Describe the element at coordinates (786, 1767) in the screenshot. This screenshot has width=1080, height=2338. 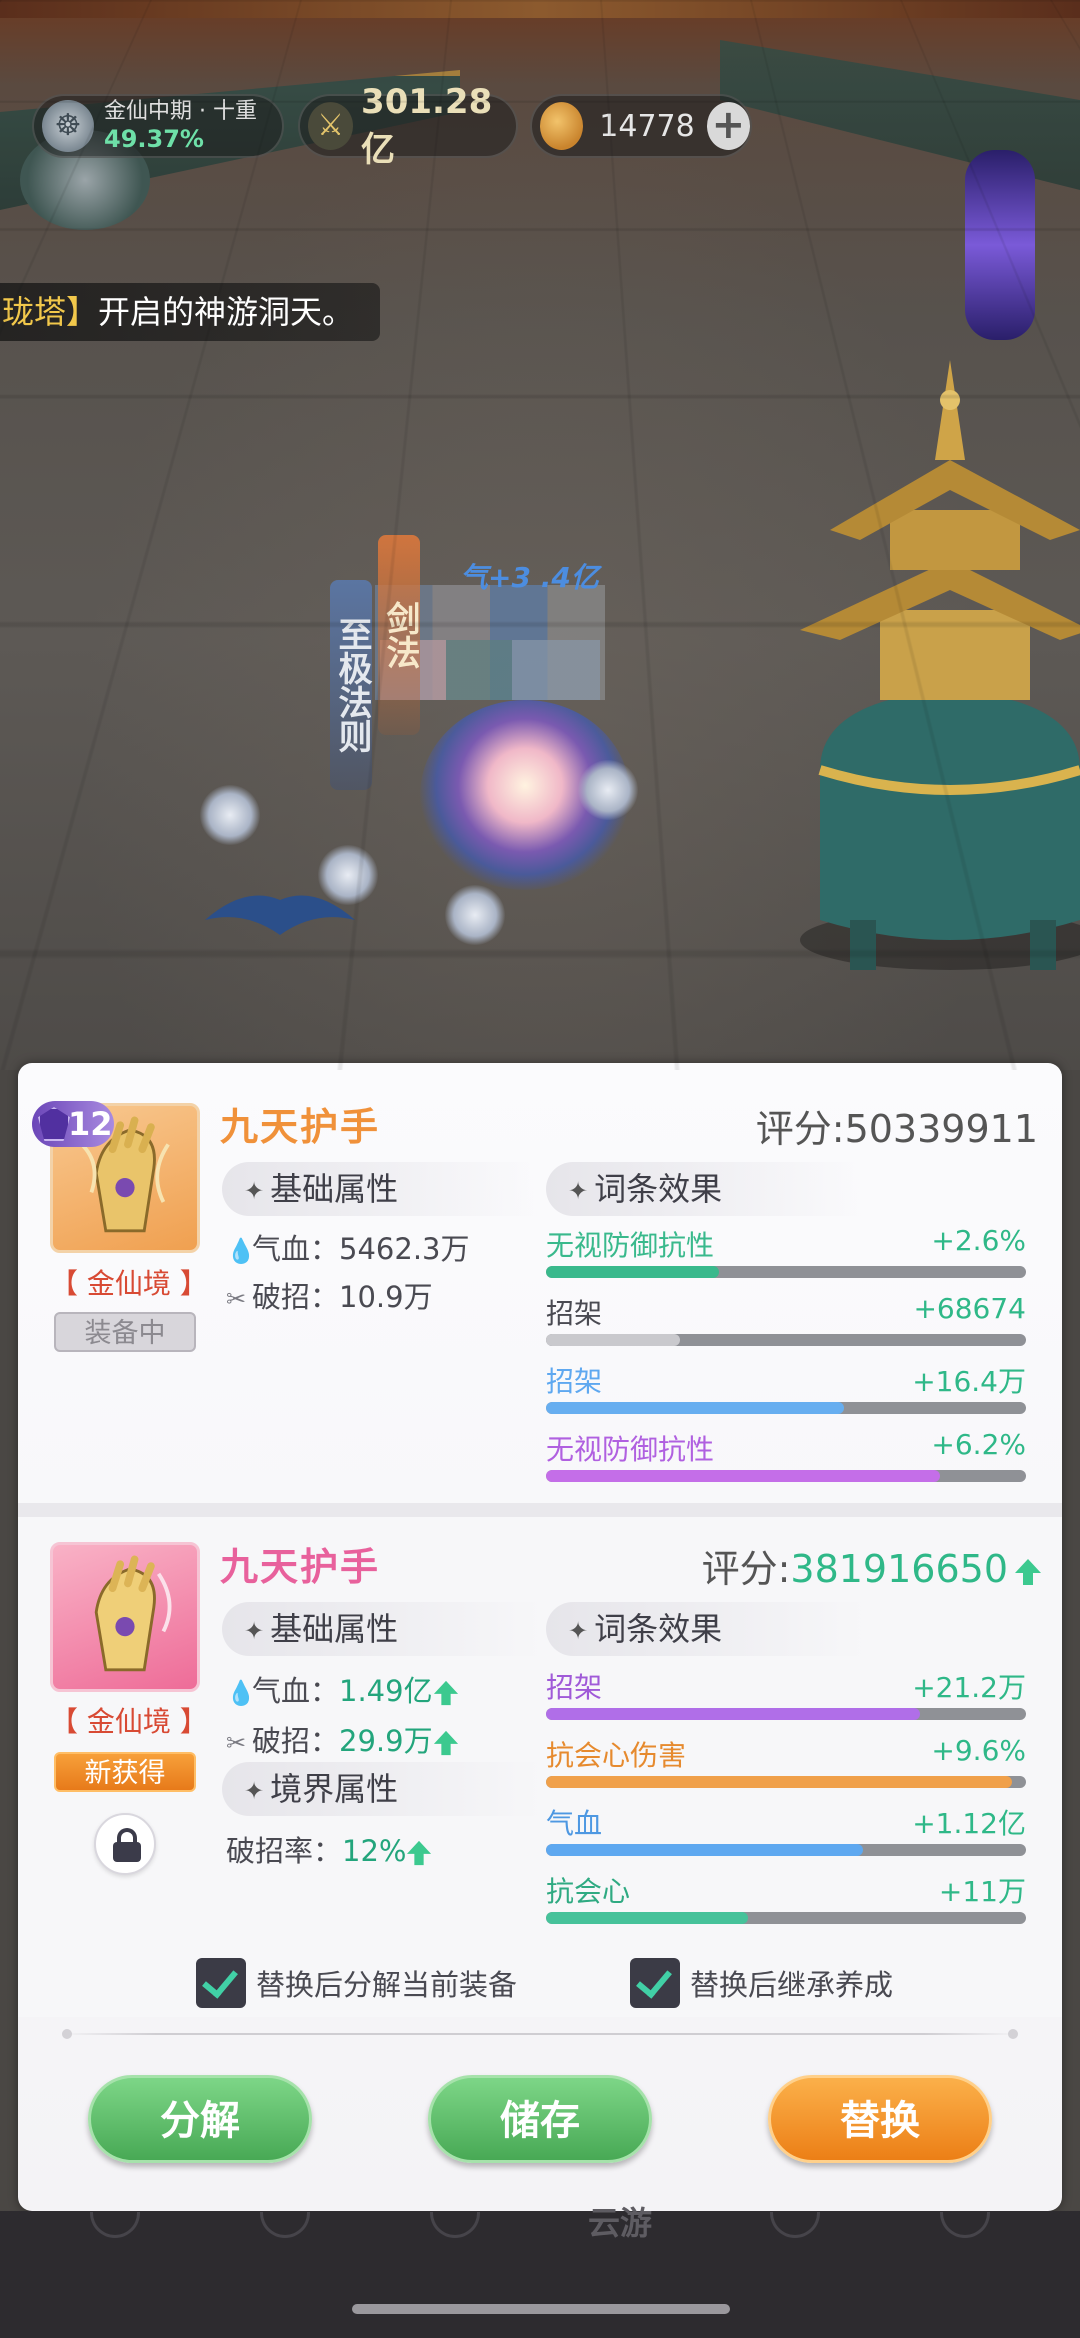
I see `affix-row: 抗会心伤害 +9.6%` at that location.